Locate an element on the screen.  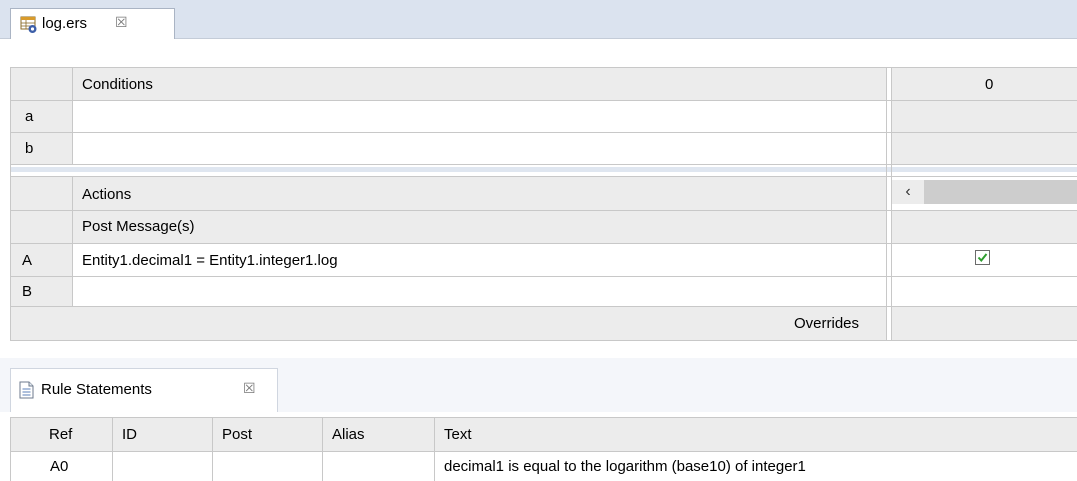
action-row-b-id: B is located at coordinates (27, 291).